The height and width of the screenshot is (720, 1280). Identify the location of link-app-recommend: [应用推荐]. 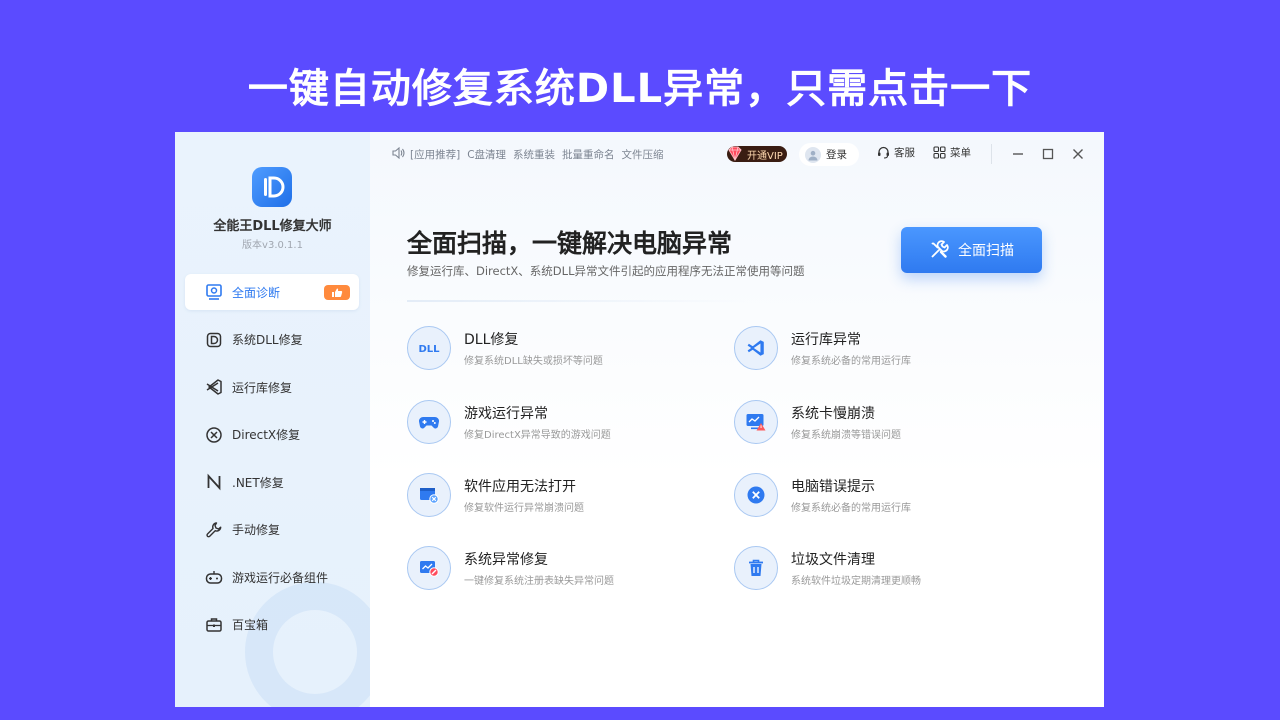
(435, 154).